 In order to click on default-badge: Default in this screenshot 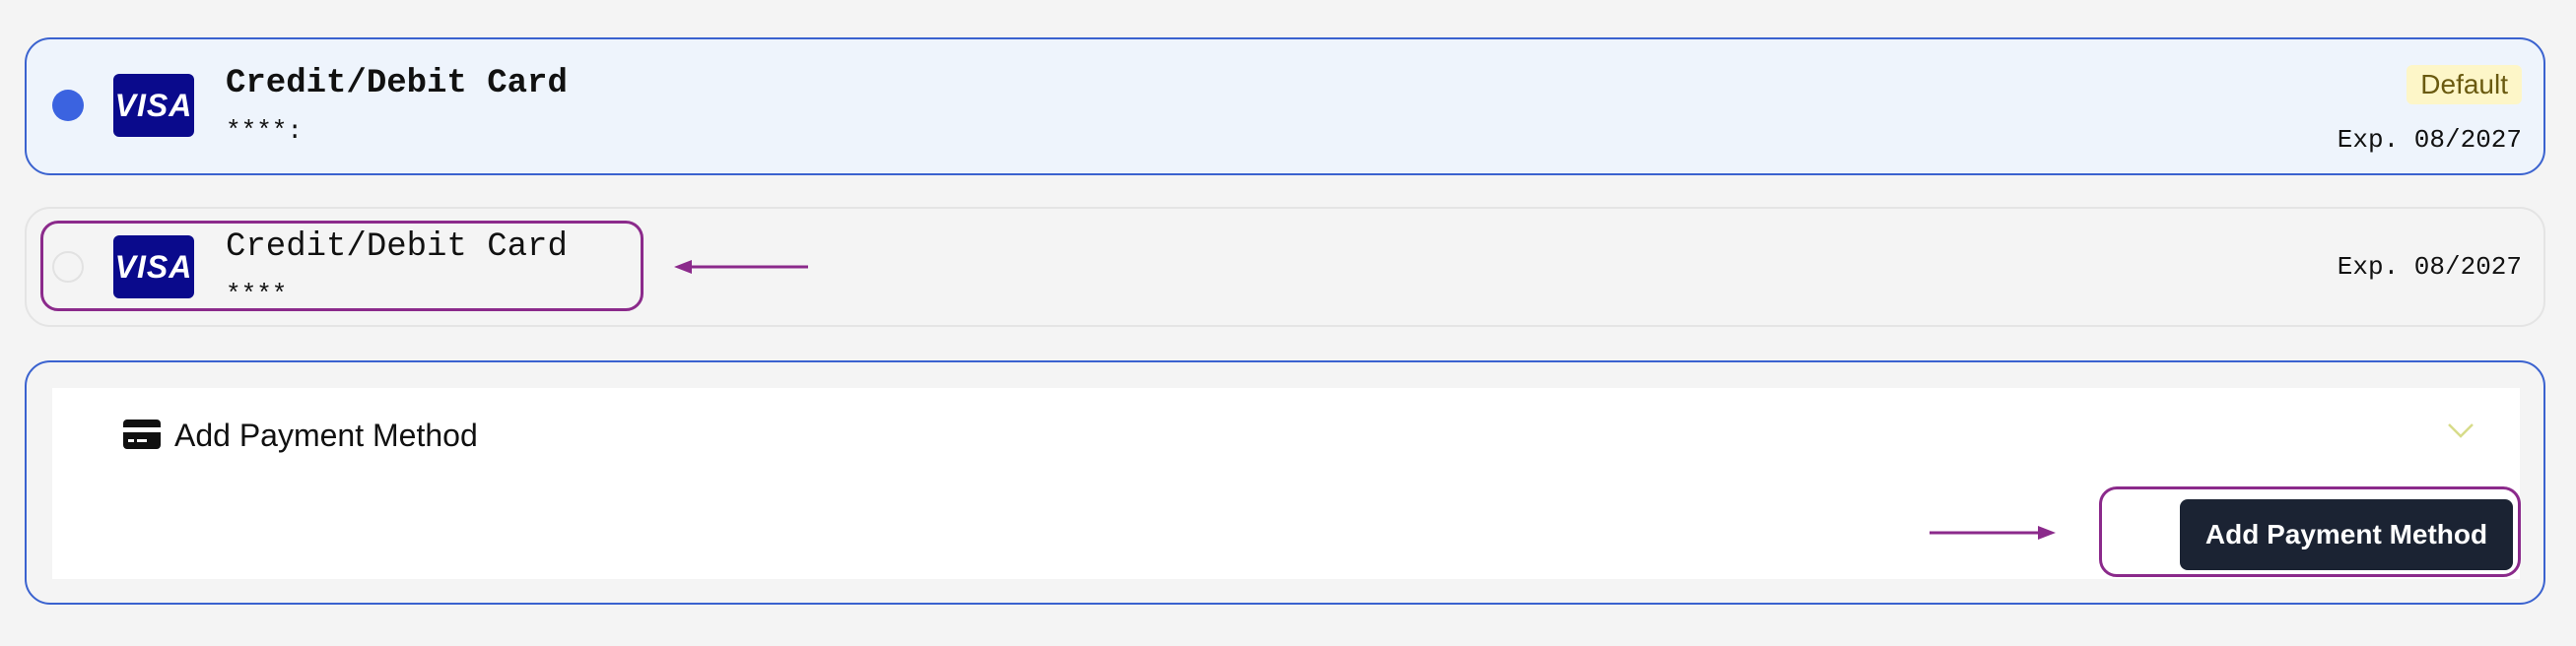, I will do `click(2464, 84)`.